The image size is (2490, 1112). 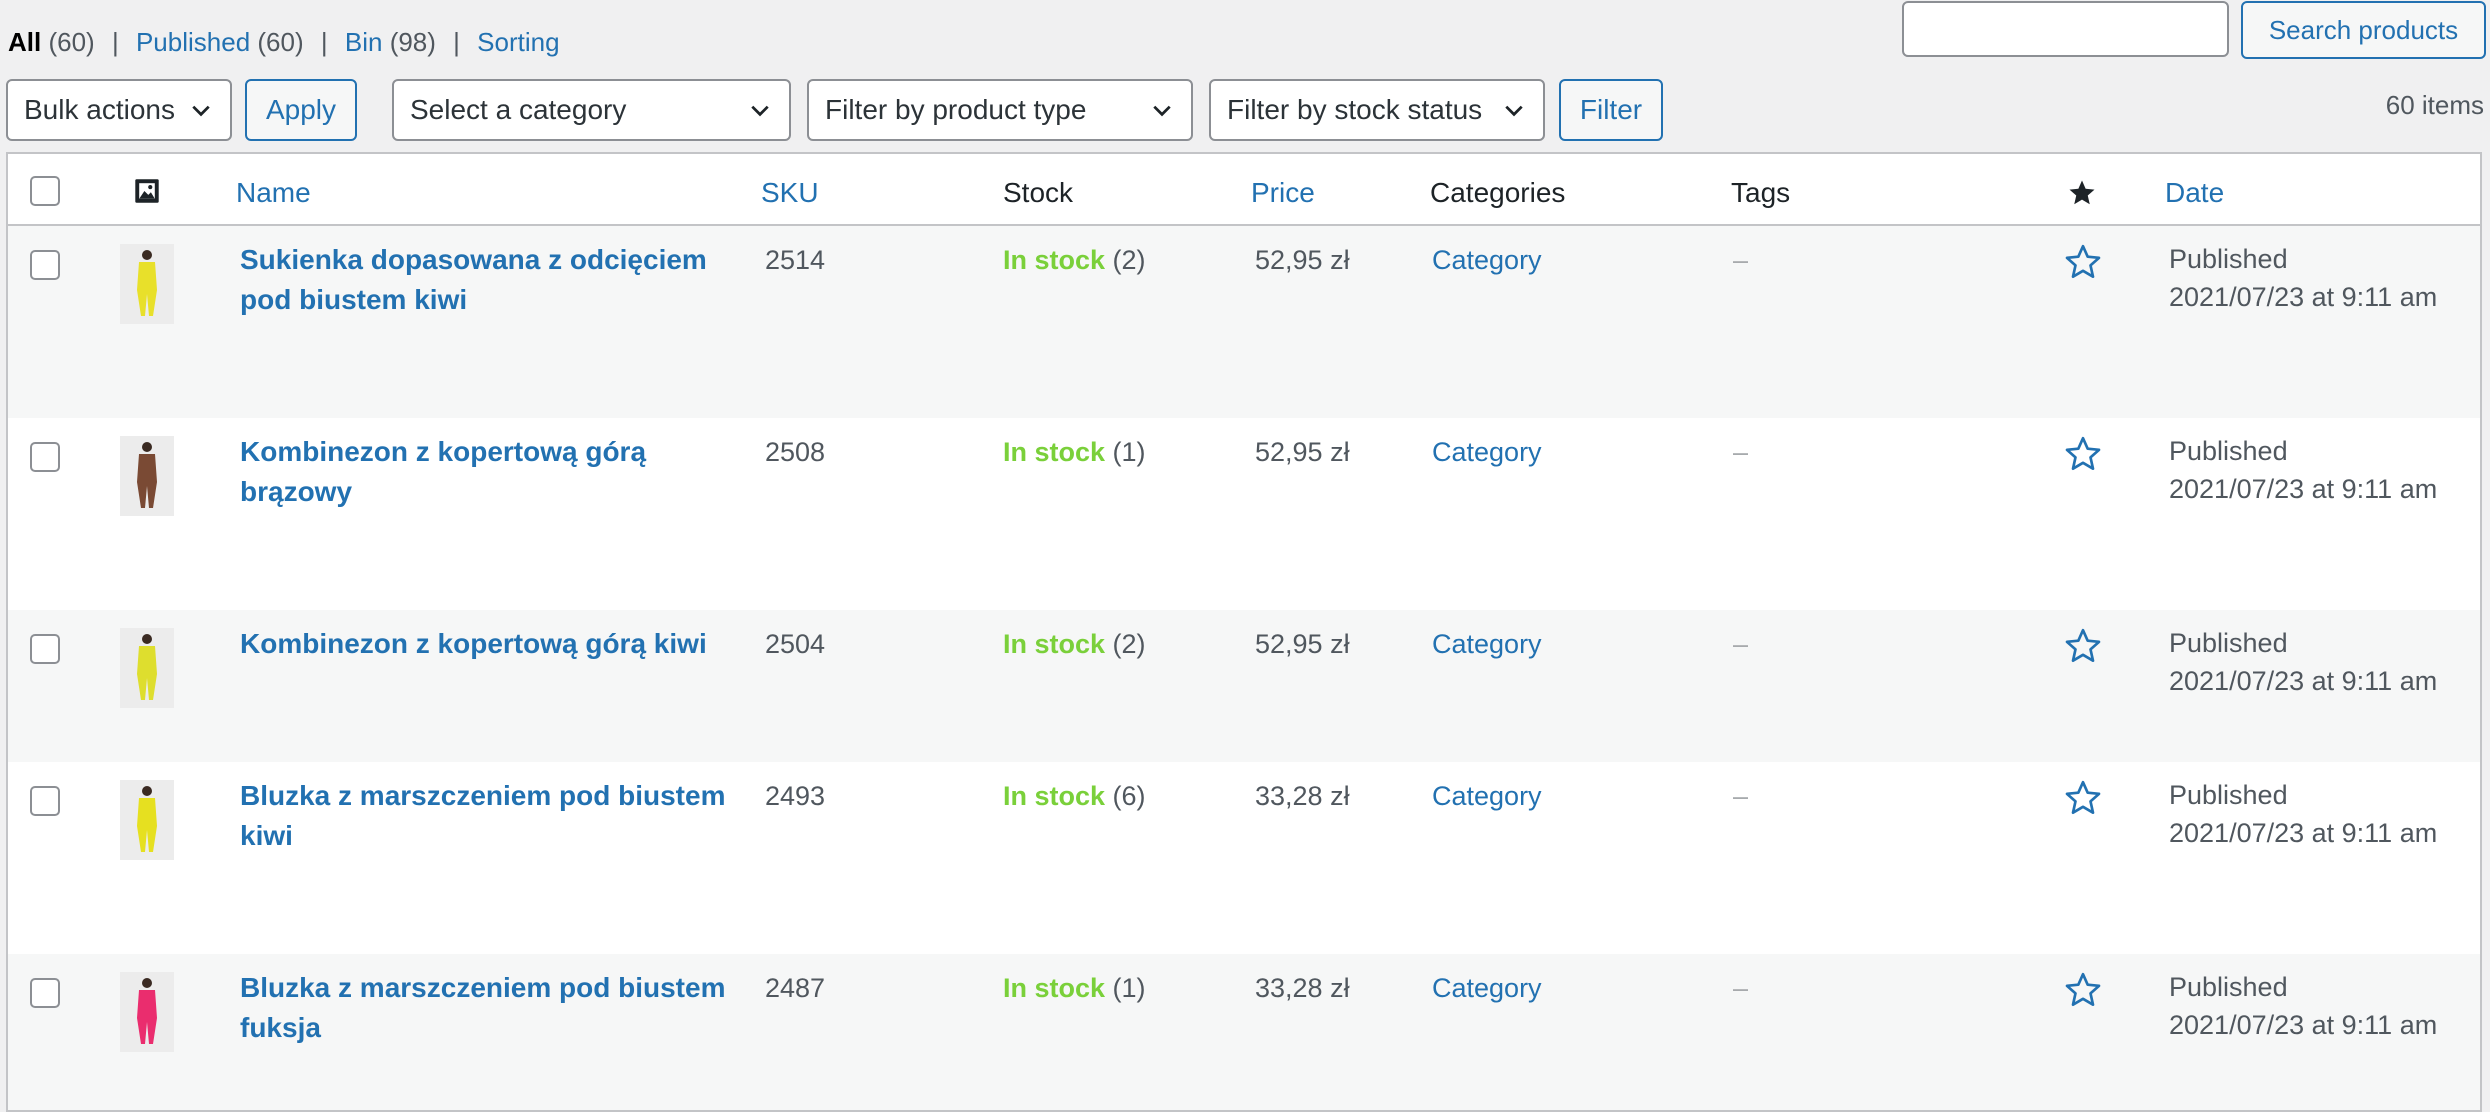 I want to click on stock-status: In stock (2), so click(x=1074, y=644).